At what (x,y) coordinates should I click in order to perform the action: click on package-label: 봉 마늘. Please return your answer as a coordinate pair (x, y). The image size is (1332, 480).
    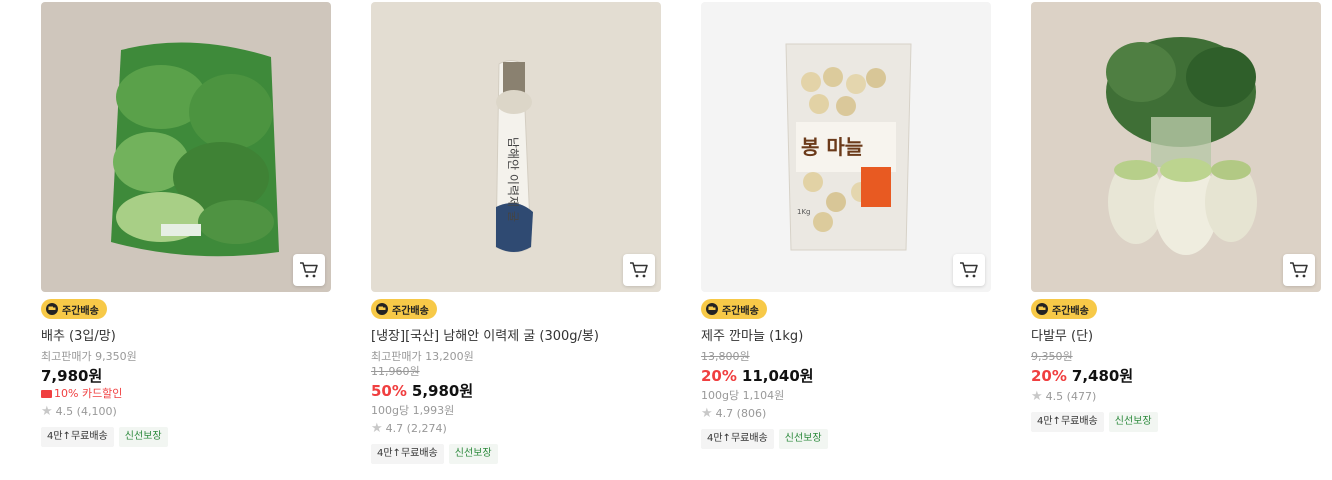
    Looking at the image, I should click on (832, 147).